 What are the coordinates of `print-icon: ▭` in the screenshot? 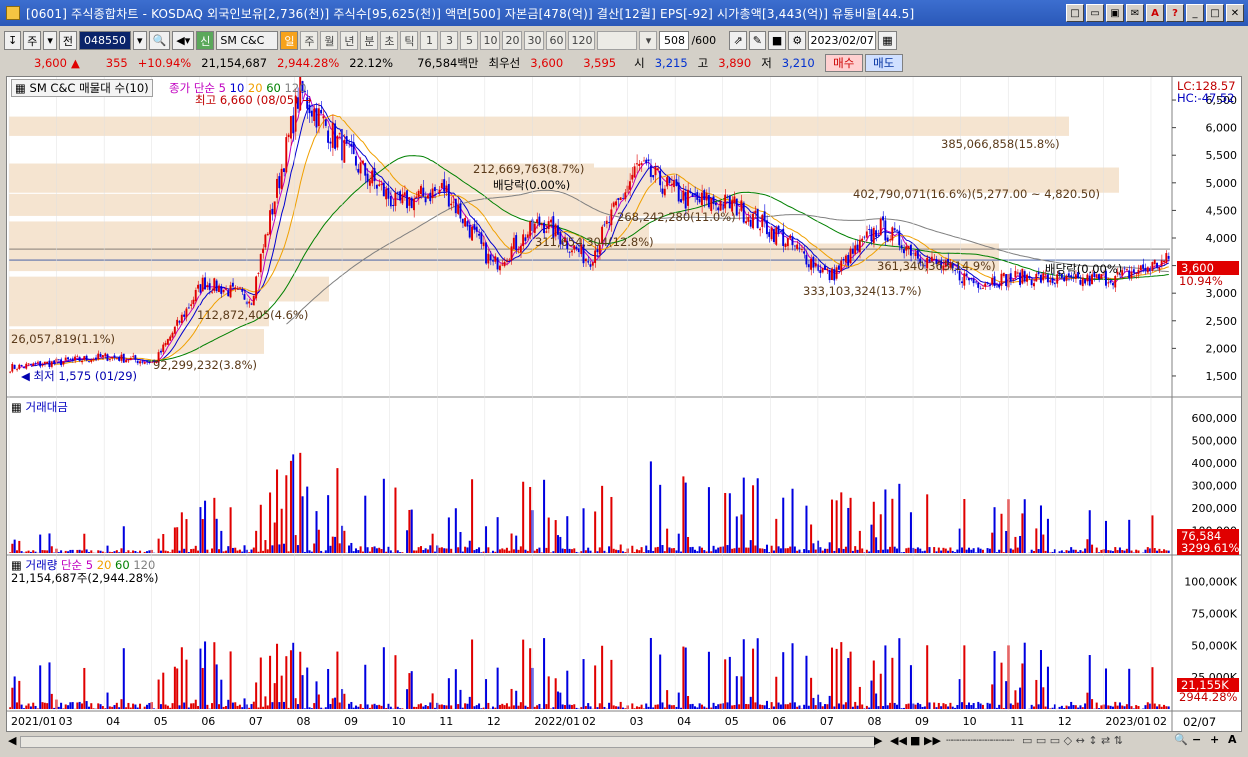 It's located at (1095, 13).